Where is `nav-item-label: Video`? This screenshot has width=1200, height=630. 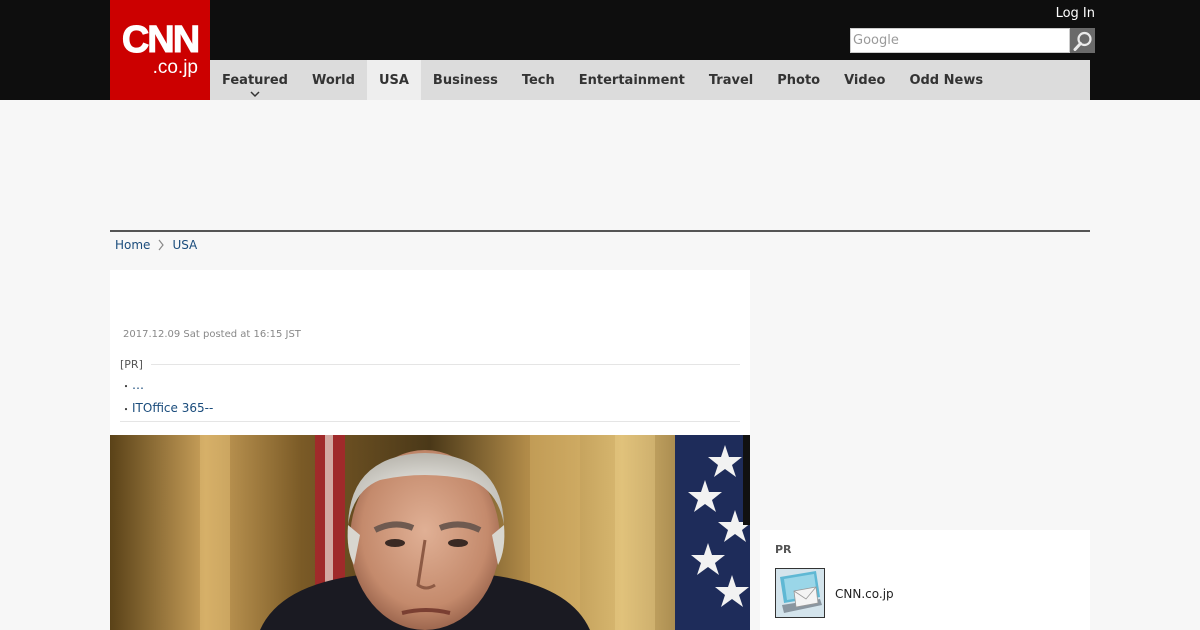
nav-item-label: Video is located at coordinates (865, 80).